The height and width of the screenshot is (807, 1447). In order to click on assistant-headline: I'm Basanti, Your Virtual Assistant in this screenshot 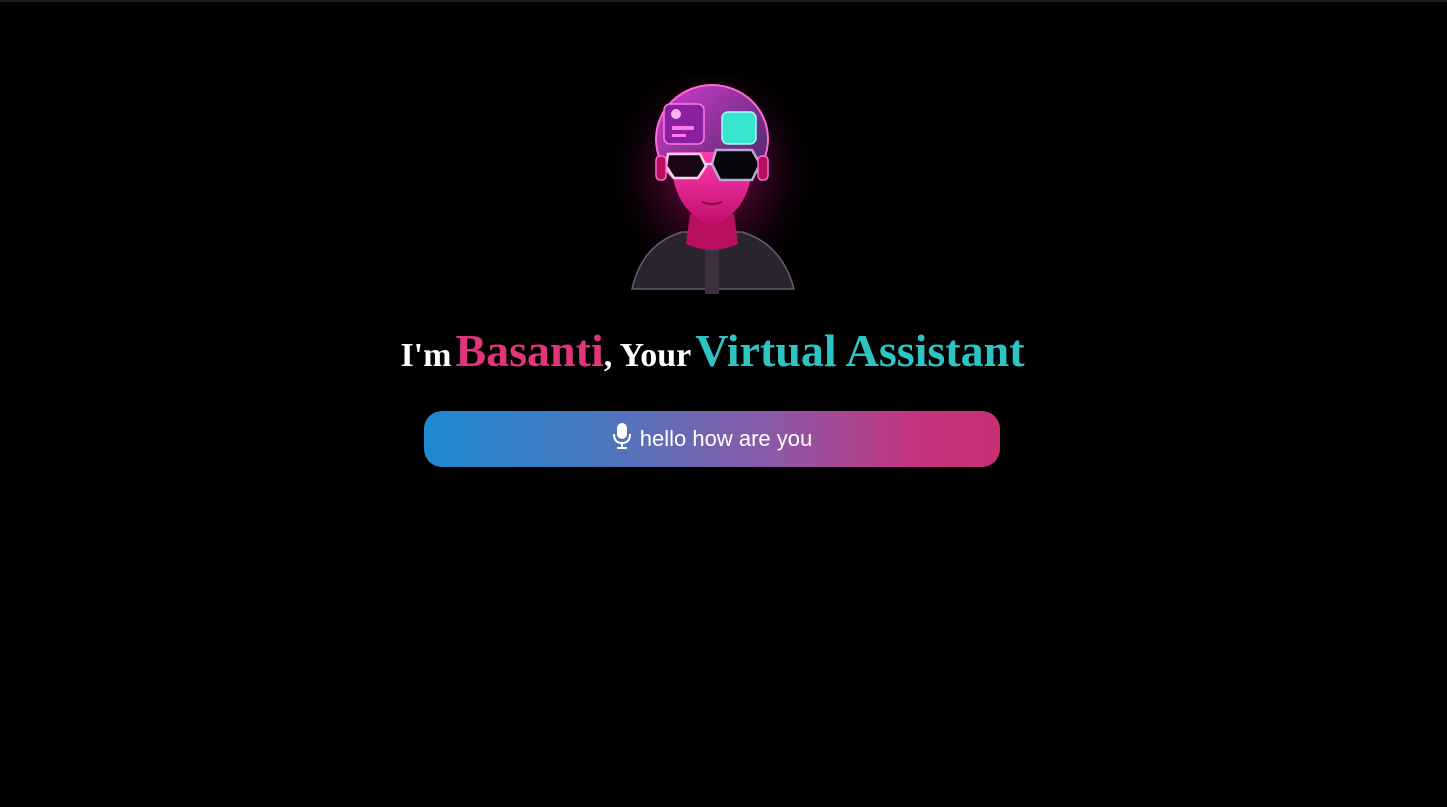, I will do `click(712, 350)`.